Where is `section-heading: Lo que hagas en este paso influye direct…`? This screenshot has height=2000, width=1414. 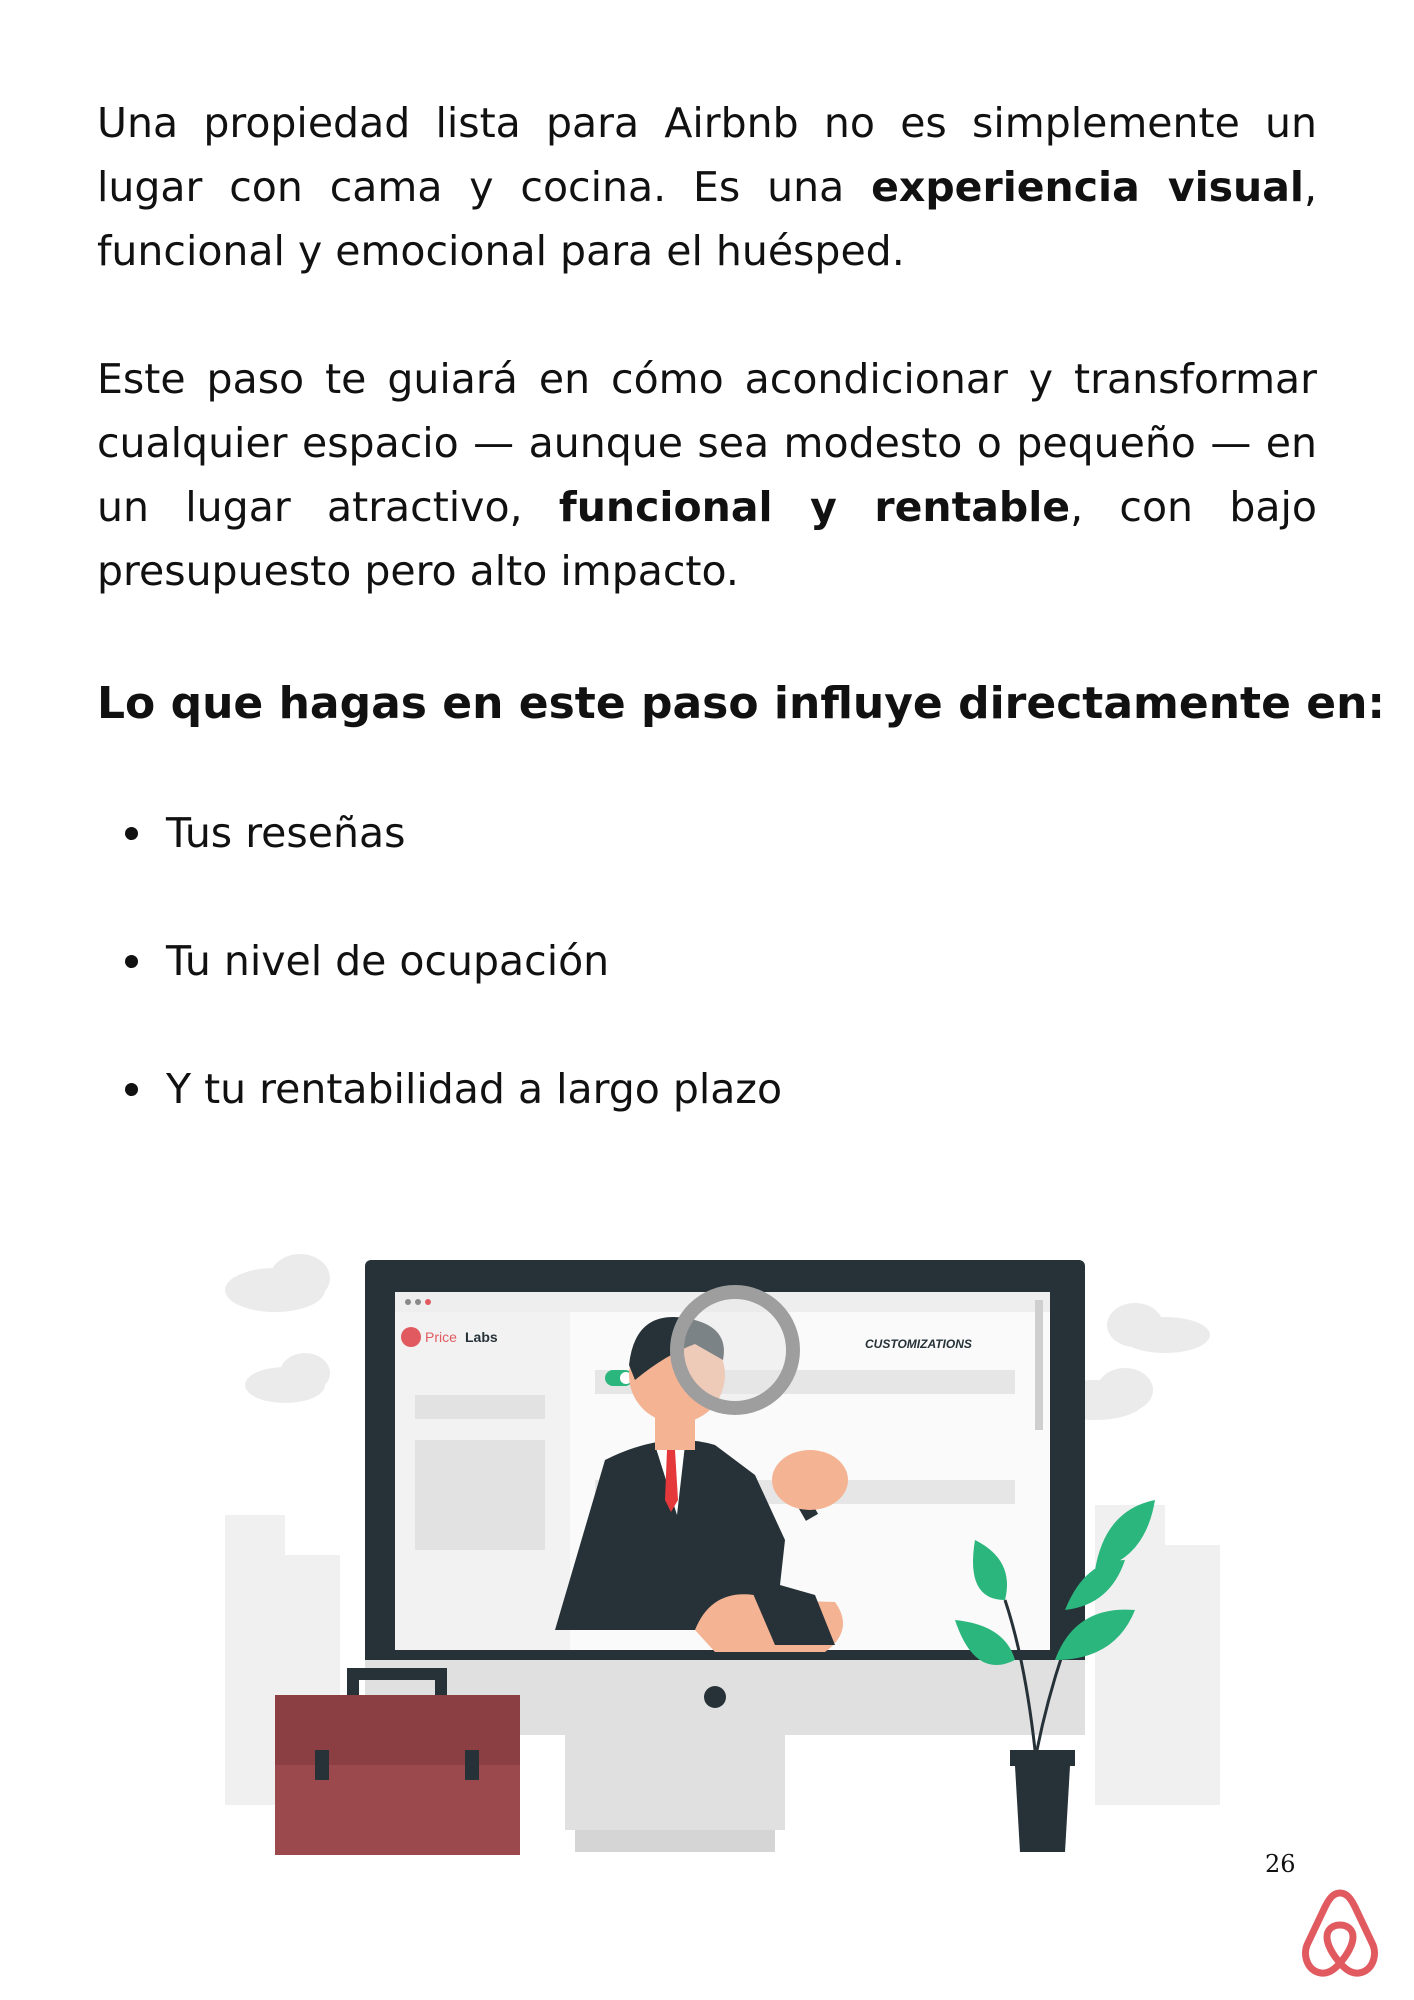
section-heading: Lo que hagas en este paso influye direct… is located at coordinates (741, 703).